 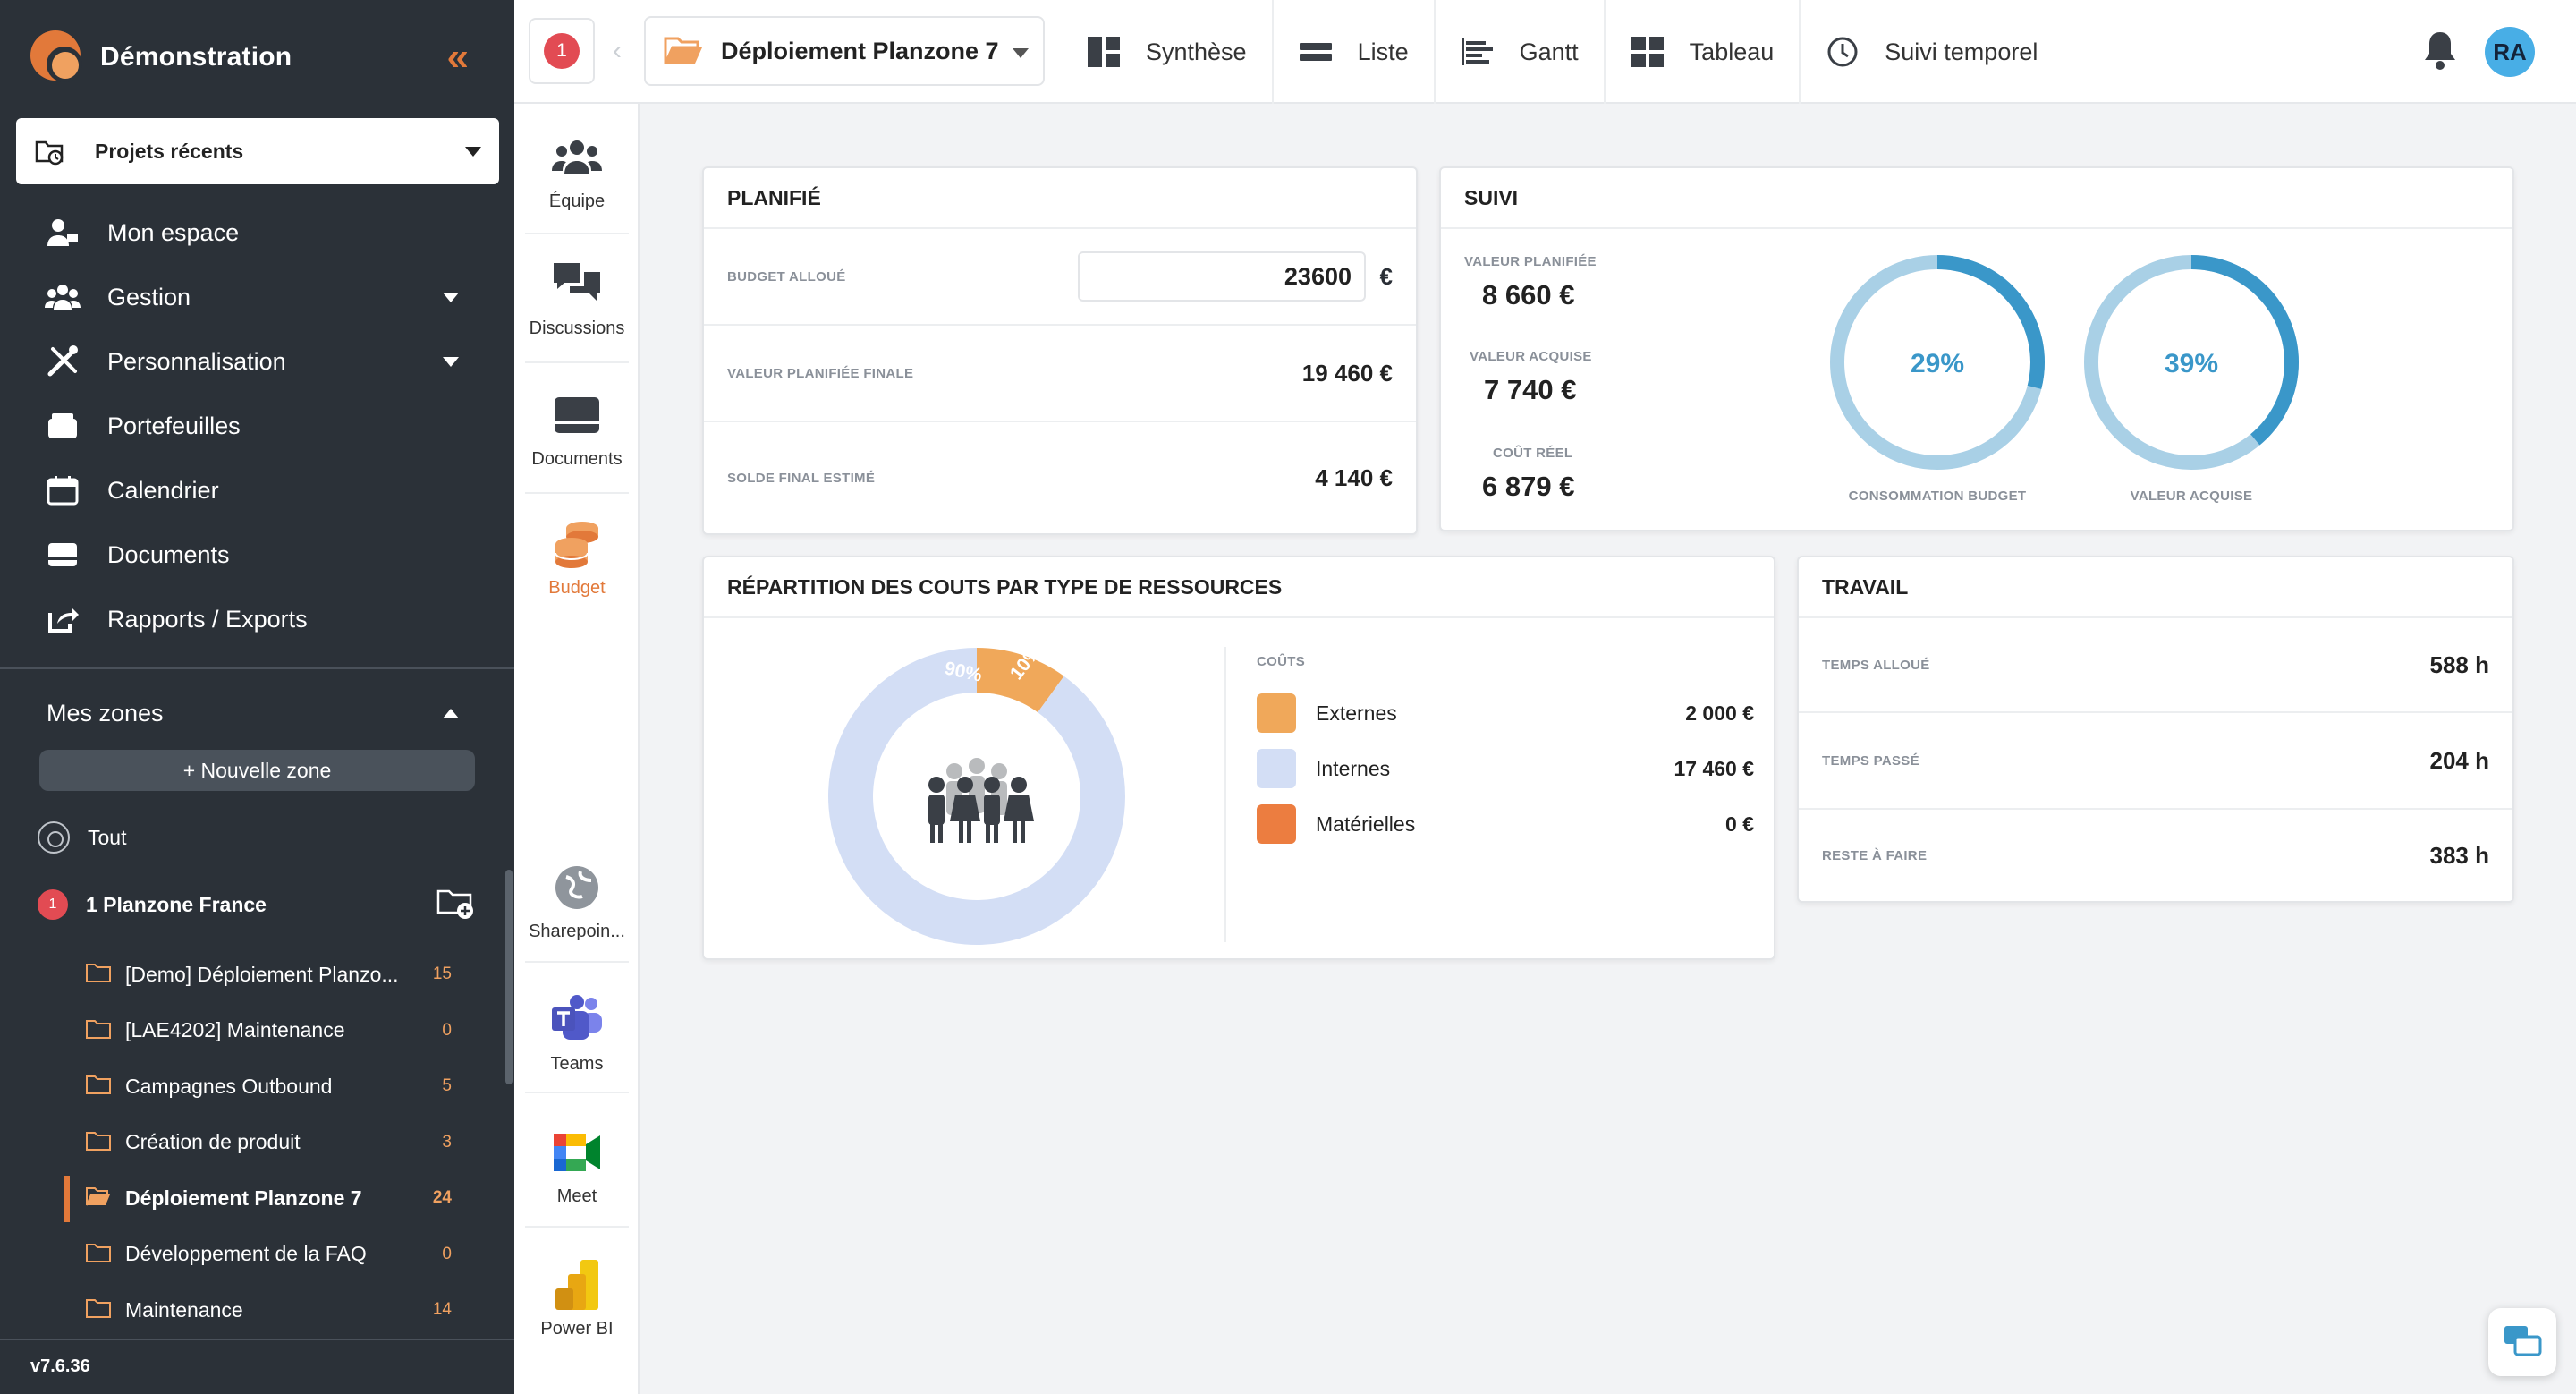 I want to click on notification-button: 1, so click(x=562, y=51).